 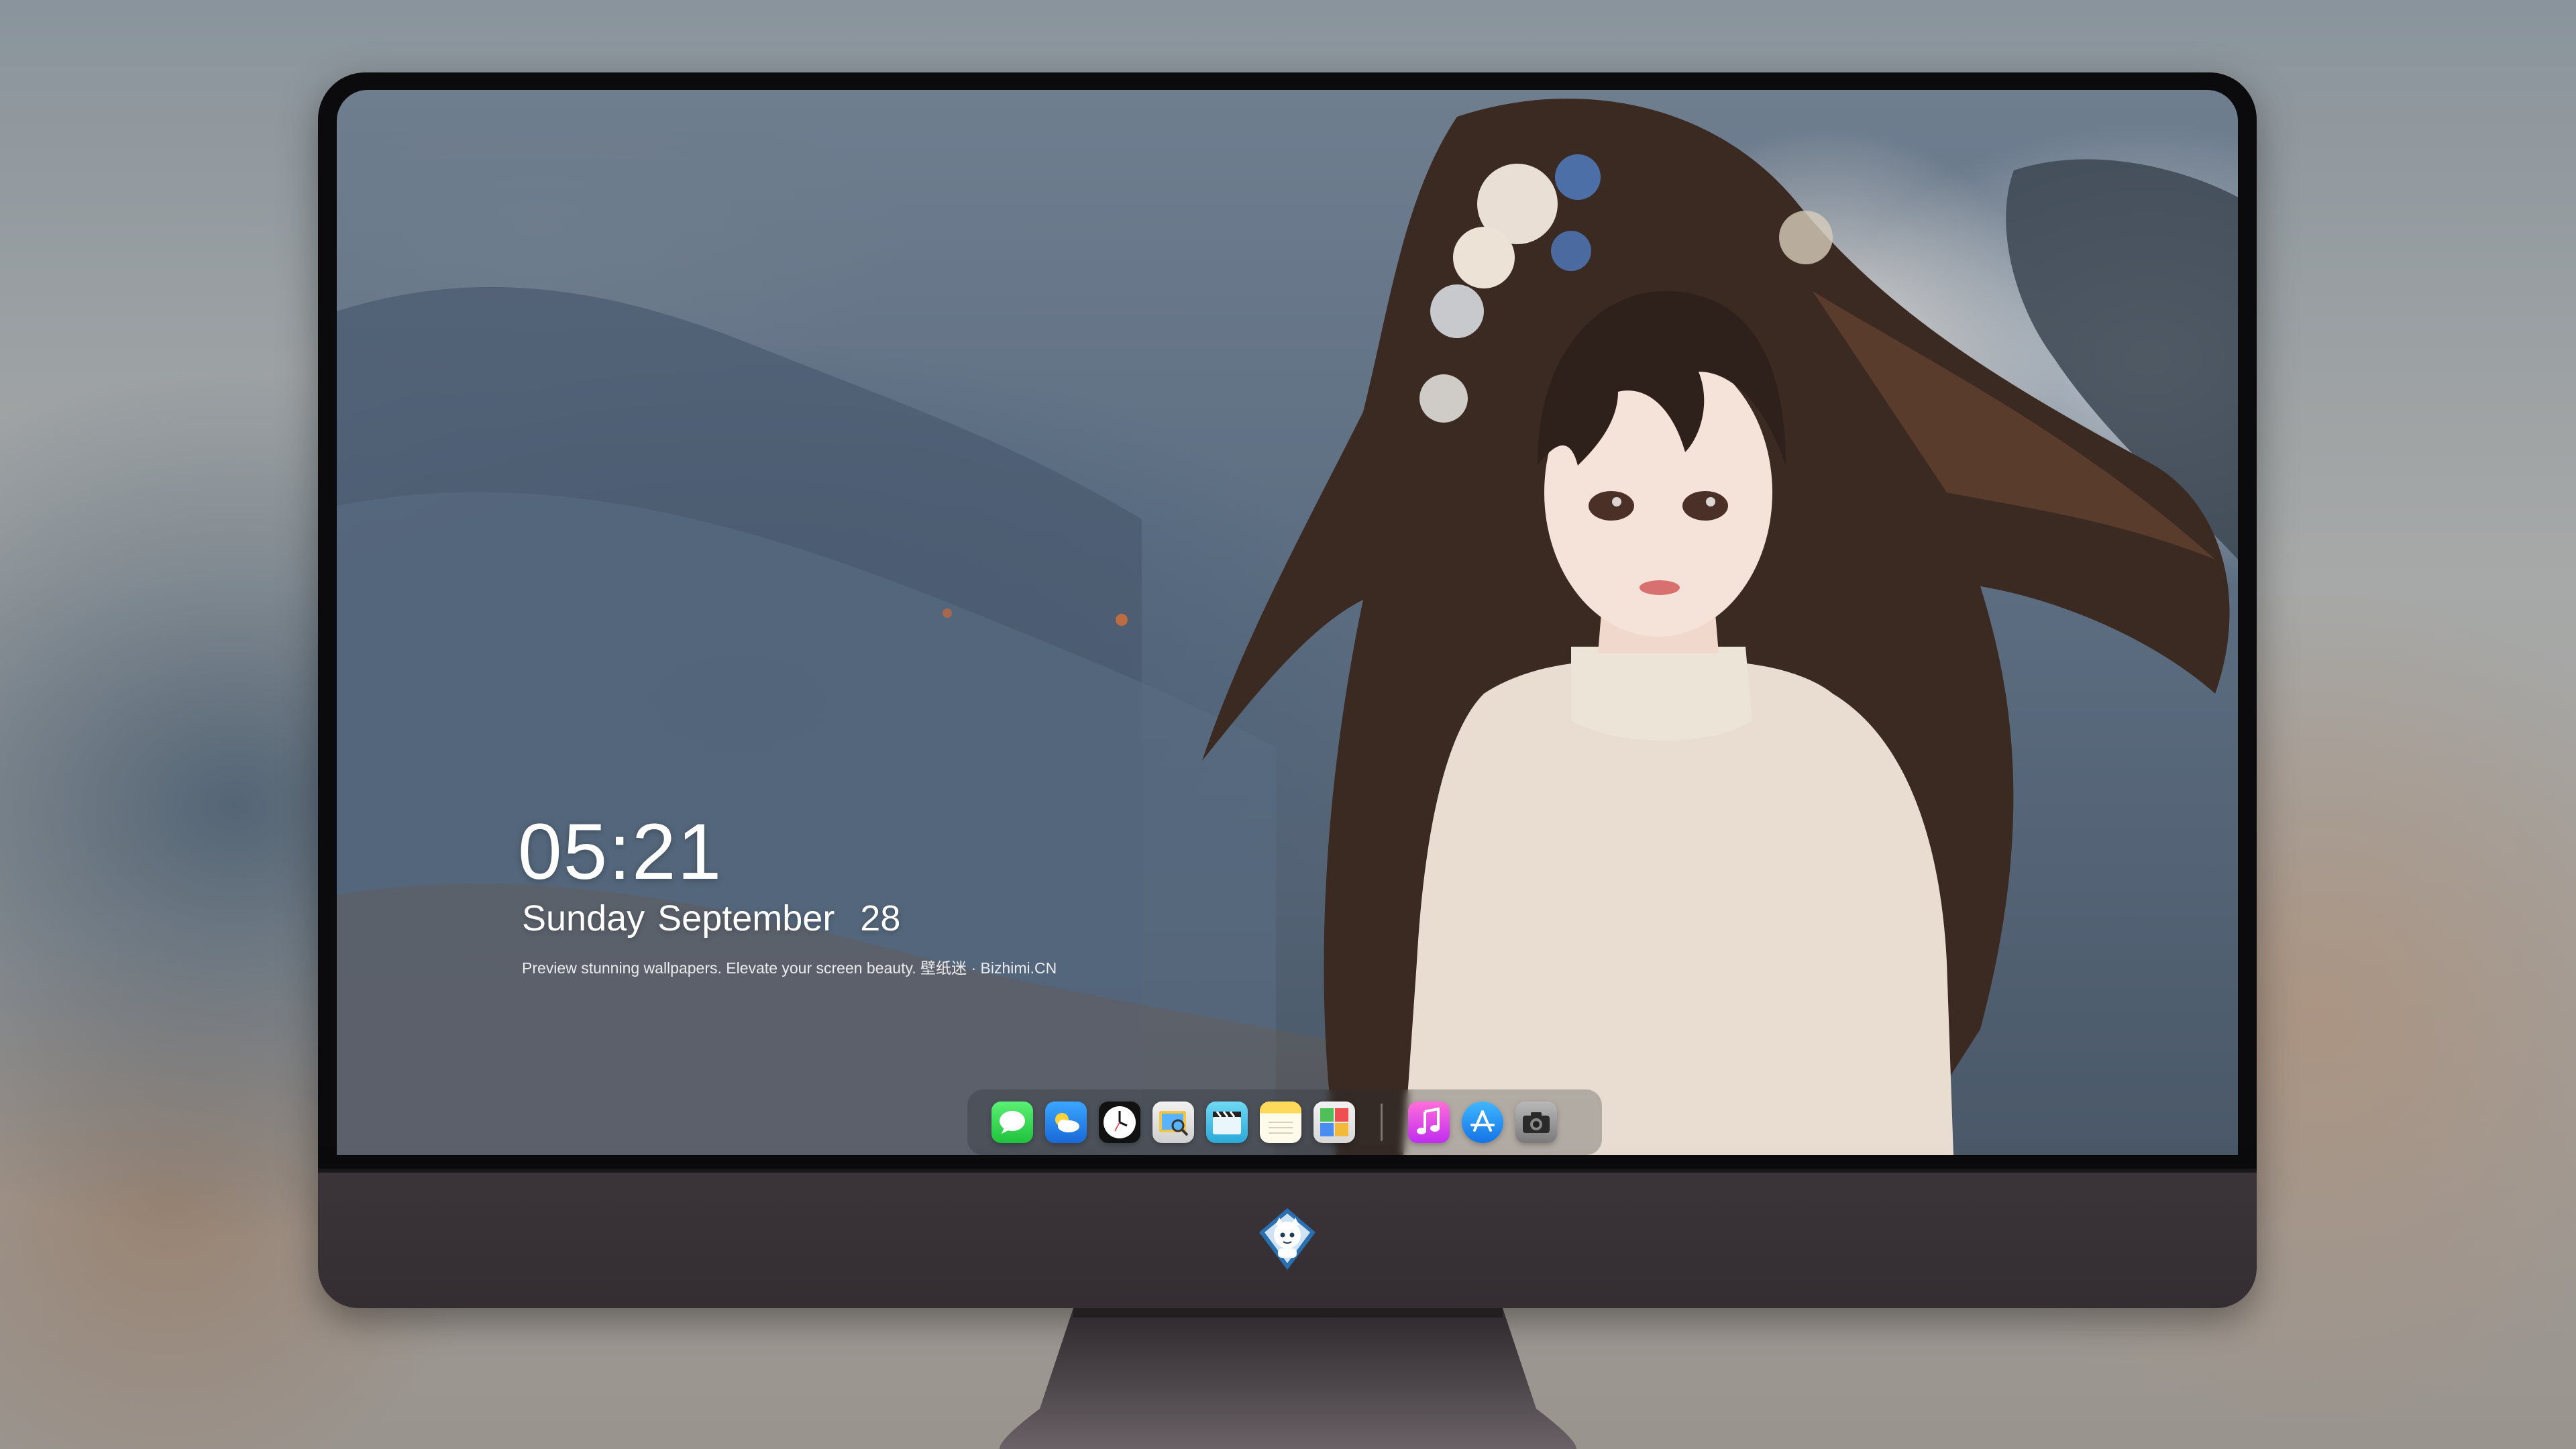 What do you see at coordinates (1482, 1122) in the screenshot?
I see `app-store-icon` at bounding box center [1482, 1122].